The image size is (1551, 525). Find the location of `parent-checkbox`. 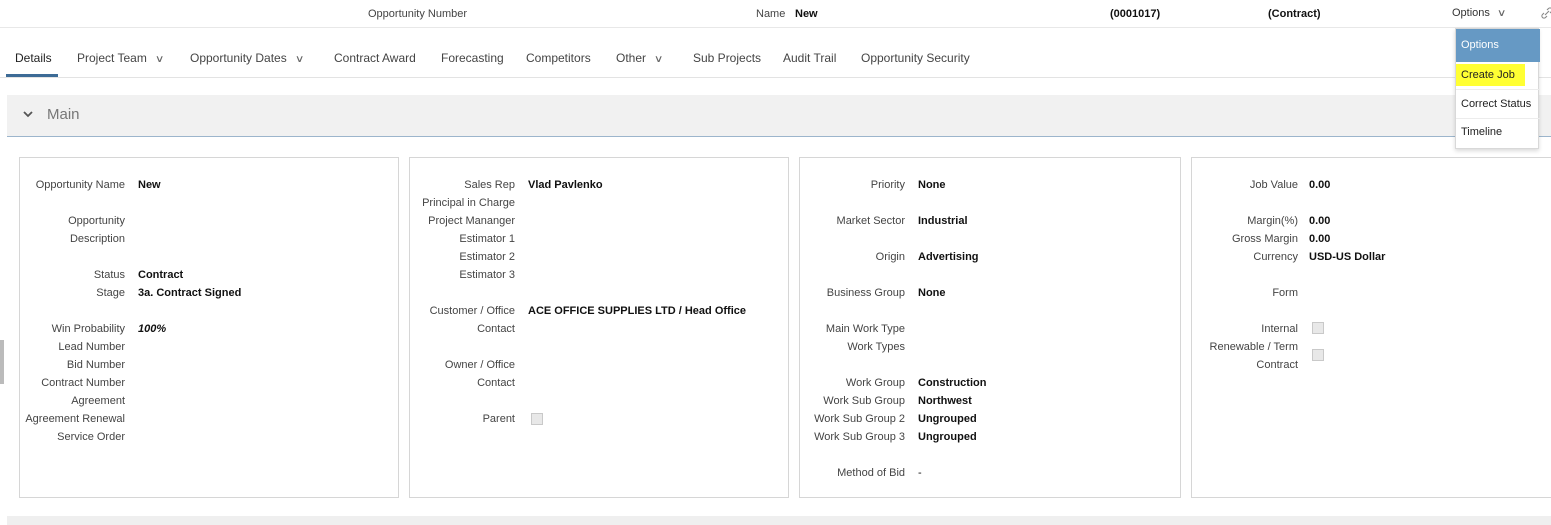

parent-checkbox is located at coordinates (537, 419).